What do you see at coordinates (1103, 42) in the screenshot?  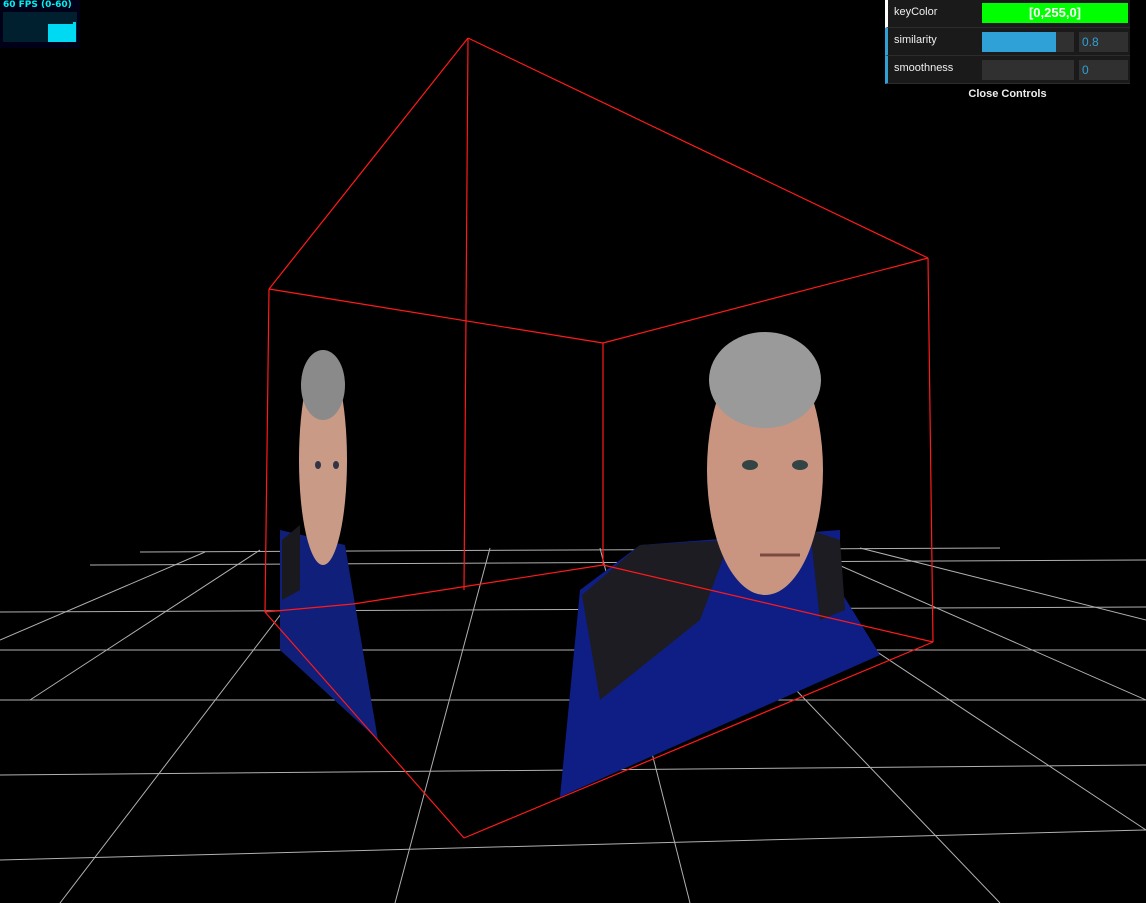 I see `similarity-input: 0.8` at bounding box center [1103, 42].